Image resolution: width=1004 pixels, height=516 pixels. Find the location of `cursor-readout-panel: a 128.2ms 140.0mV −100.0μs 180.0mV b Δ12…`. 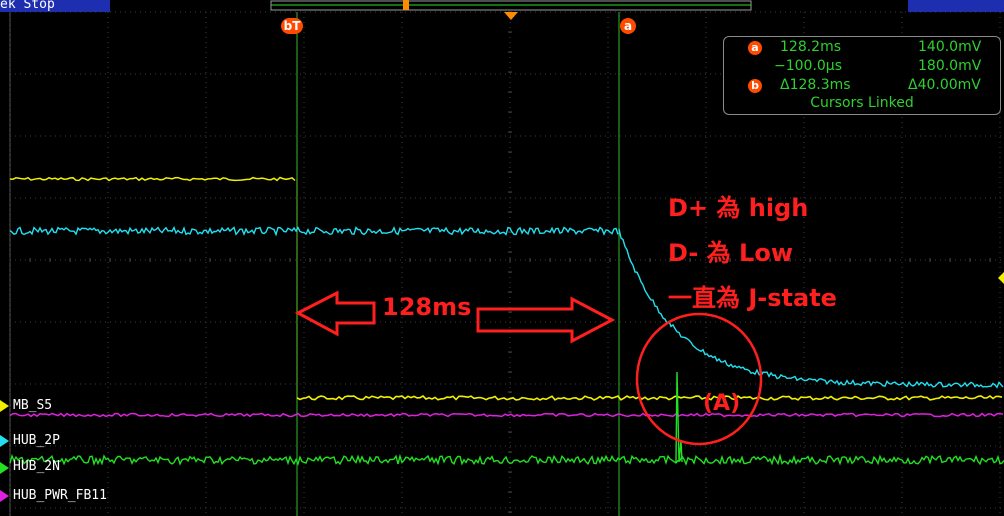

cursor-readout-panel: a 128.2ms 140.0mV −100.0μs 180.0mV b Δ12… is located at coordinates (862, 75).